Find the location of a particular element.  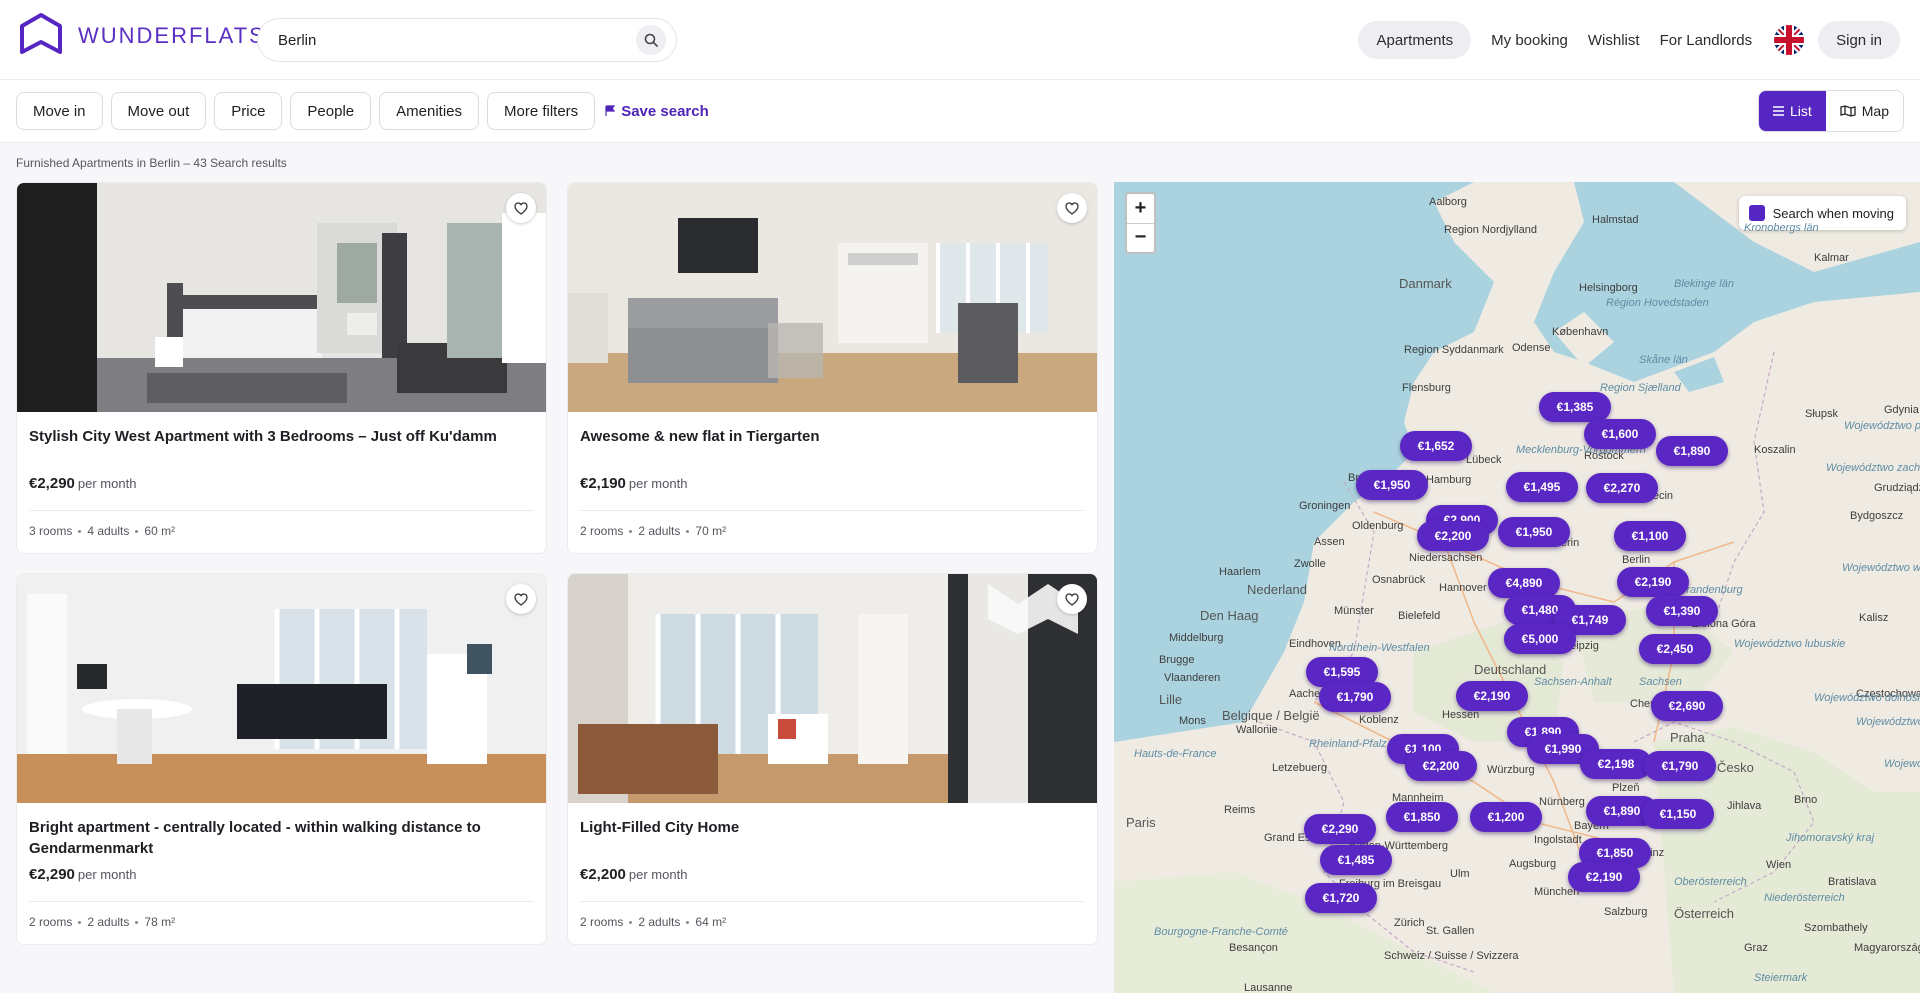

brand-logo: WUNDERFLATS is located at coordinates (142, 36).